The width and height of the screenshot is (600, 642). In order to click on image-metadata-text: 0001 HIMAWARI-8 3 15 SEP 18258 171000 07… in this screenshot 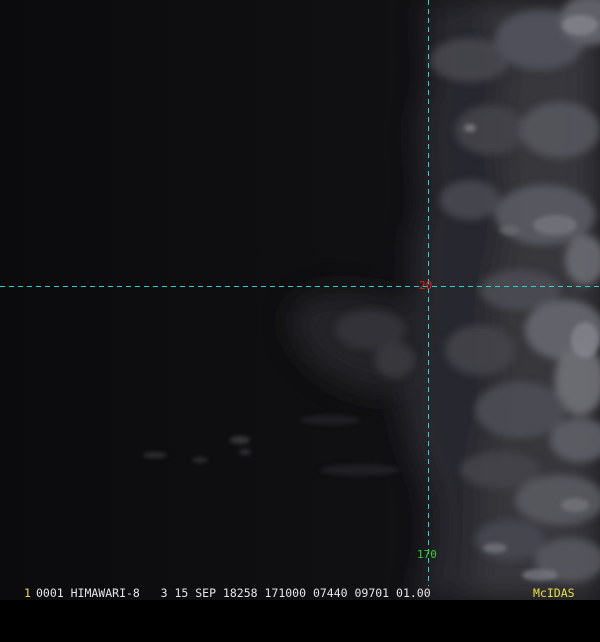, I will do `click(233, 593)`.